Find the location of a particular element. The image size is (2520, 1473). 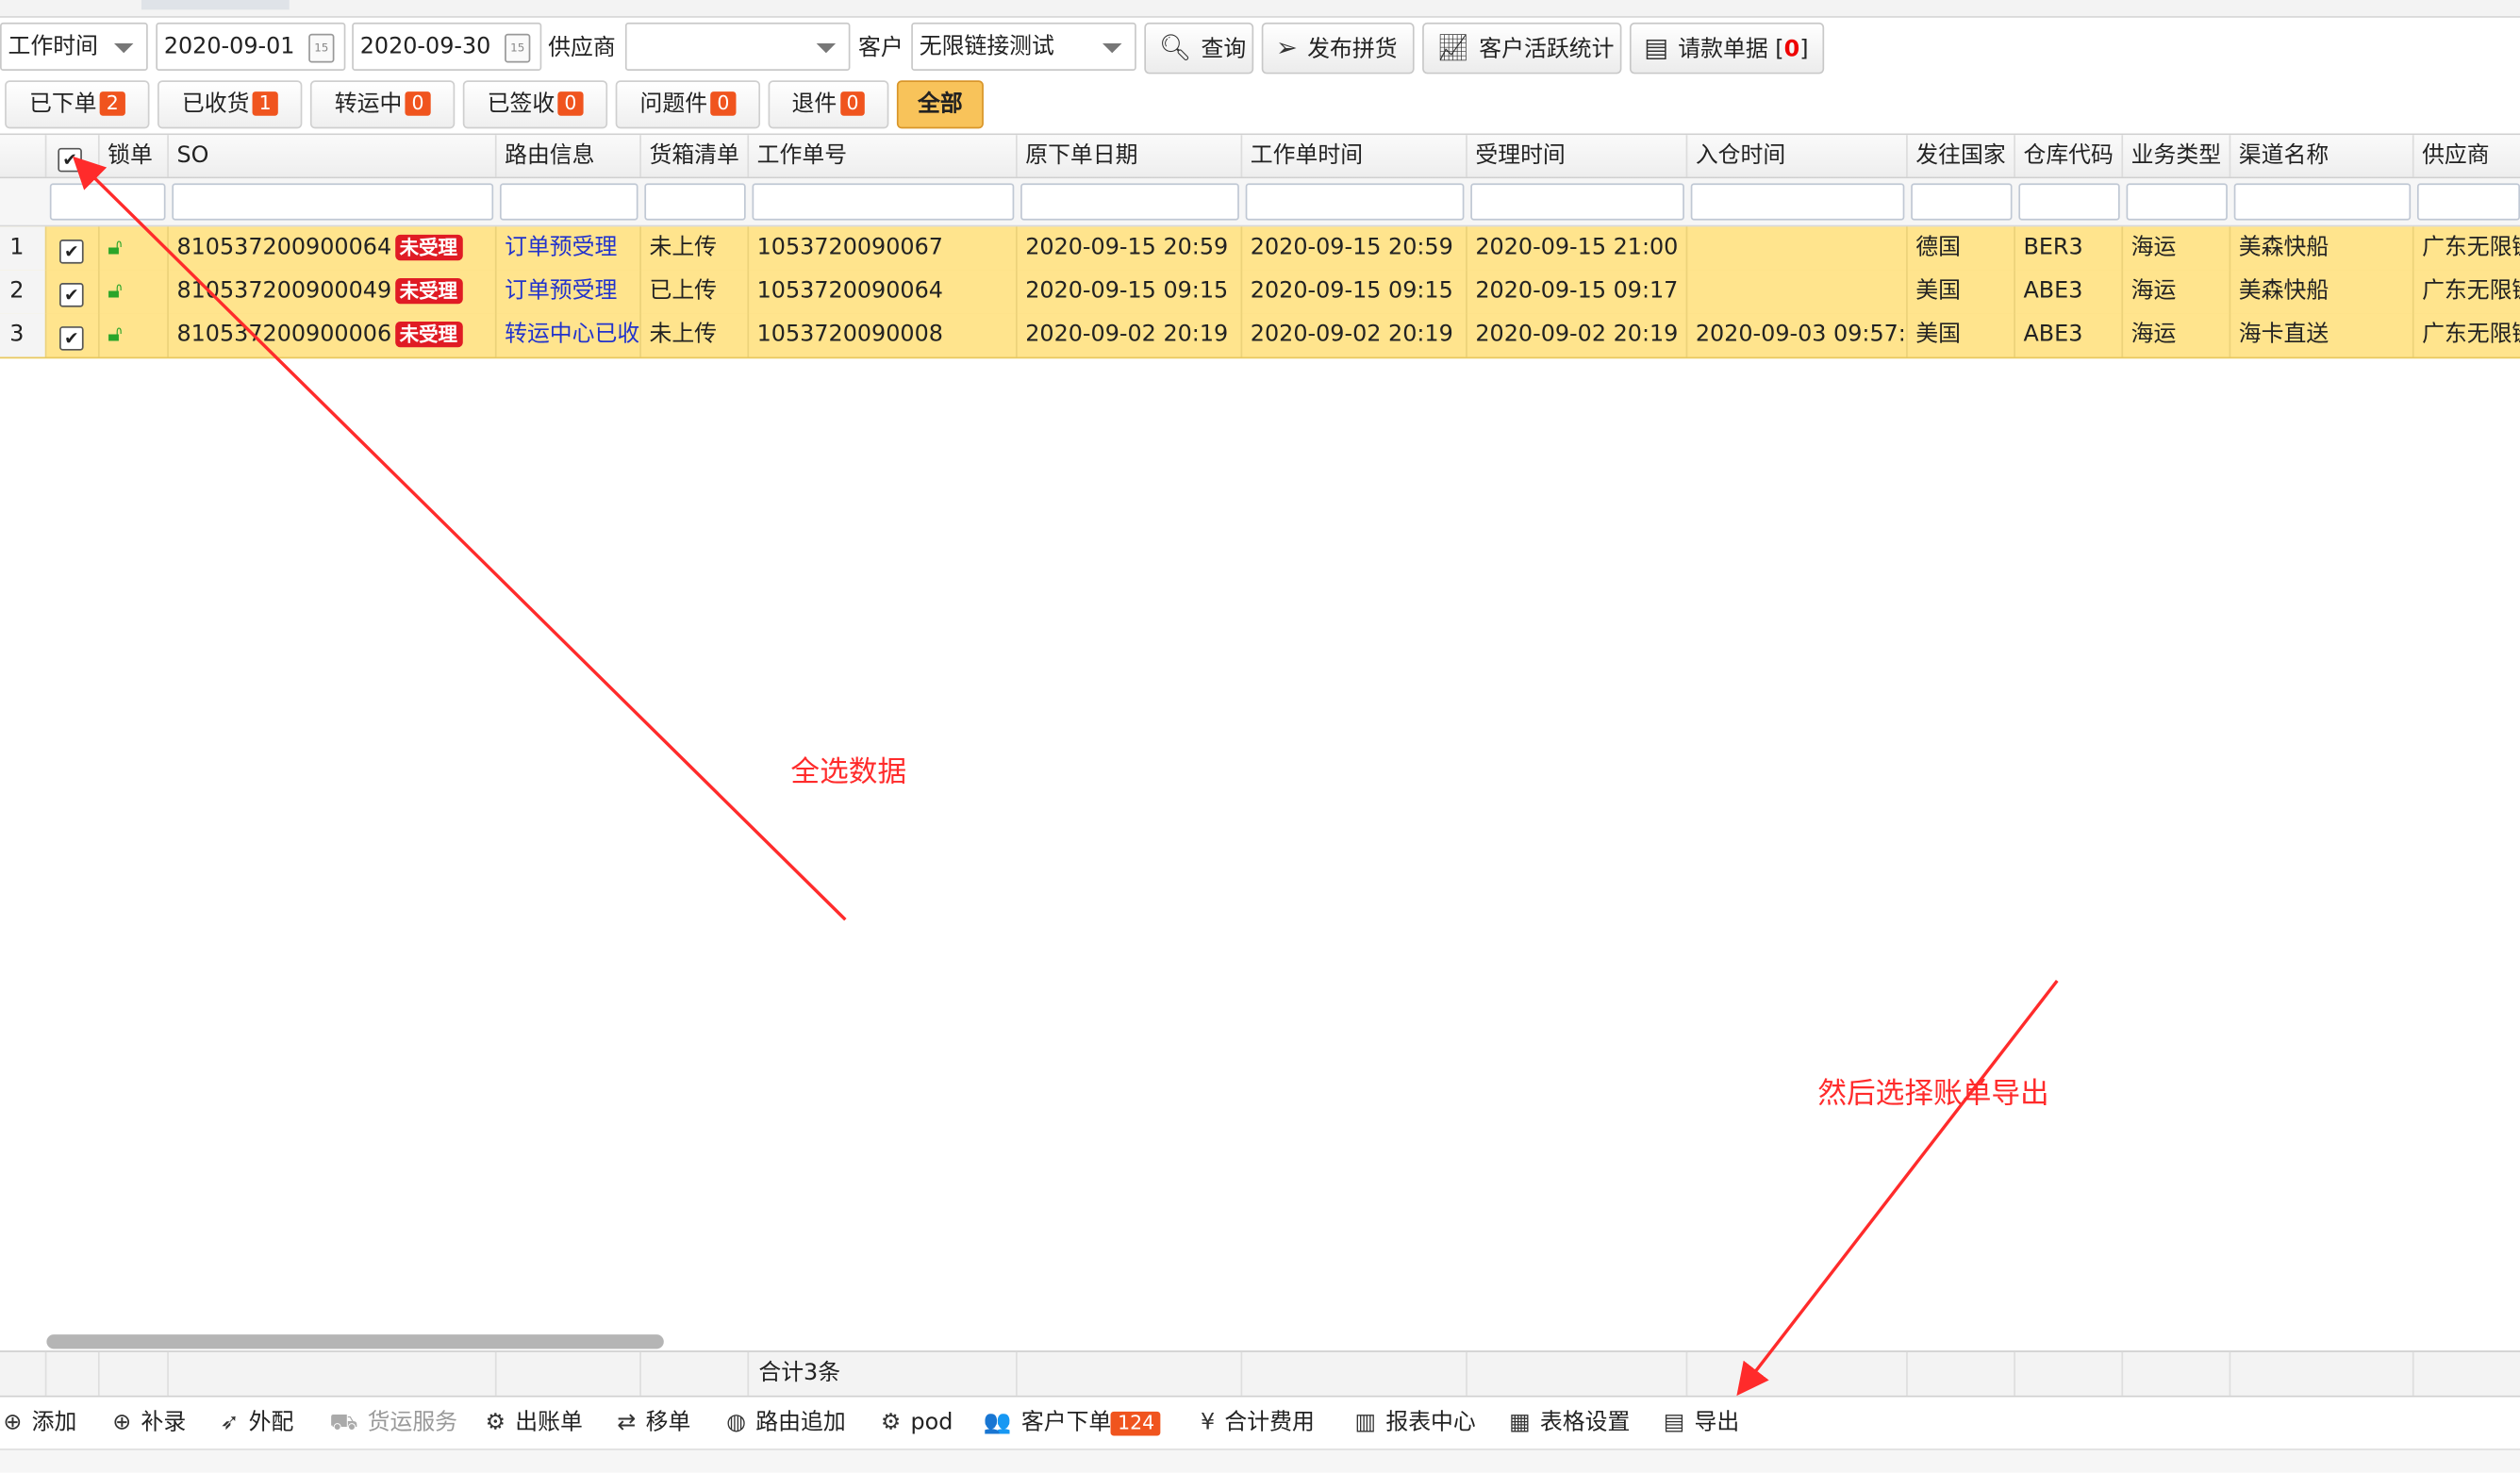

col-header-work-no: 工作单号 is located at coordinates (883, 156).